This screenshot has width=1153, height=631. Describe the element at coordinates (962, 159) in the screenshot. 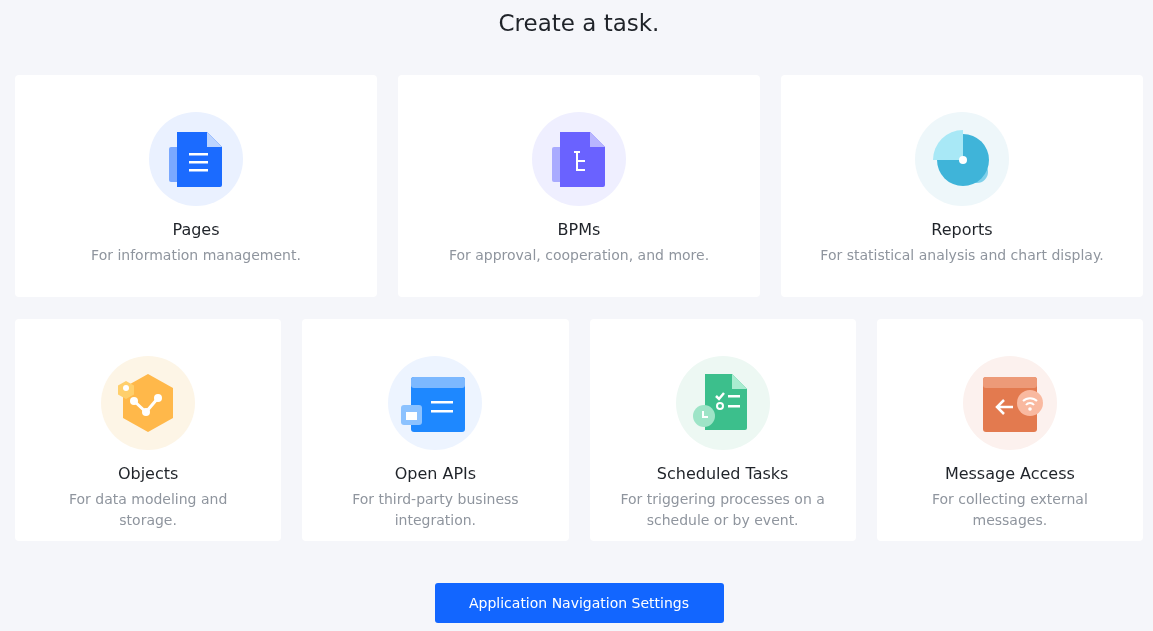

I see `pie-chart-icon` at that location.